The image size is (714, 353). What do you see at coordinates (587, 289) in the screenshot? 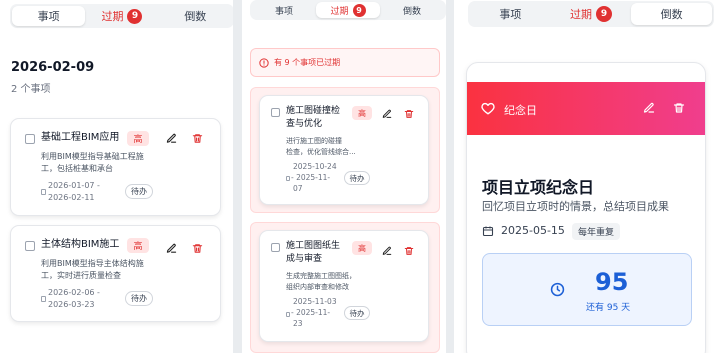
I see `countdown-box` at bounding box center [587, 289].